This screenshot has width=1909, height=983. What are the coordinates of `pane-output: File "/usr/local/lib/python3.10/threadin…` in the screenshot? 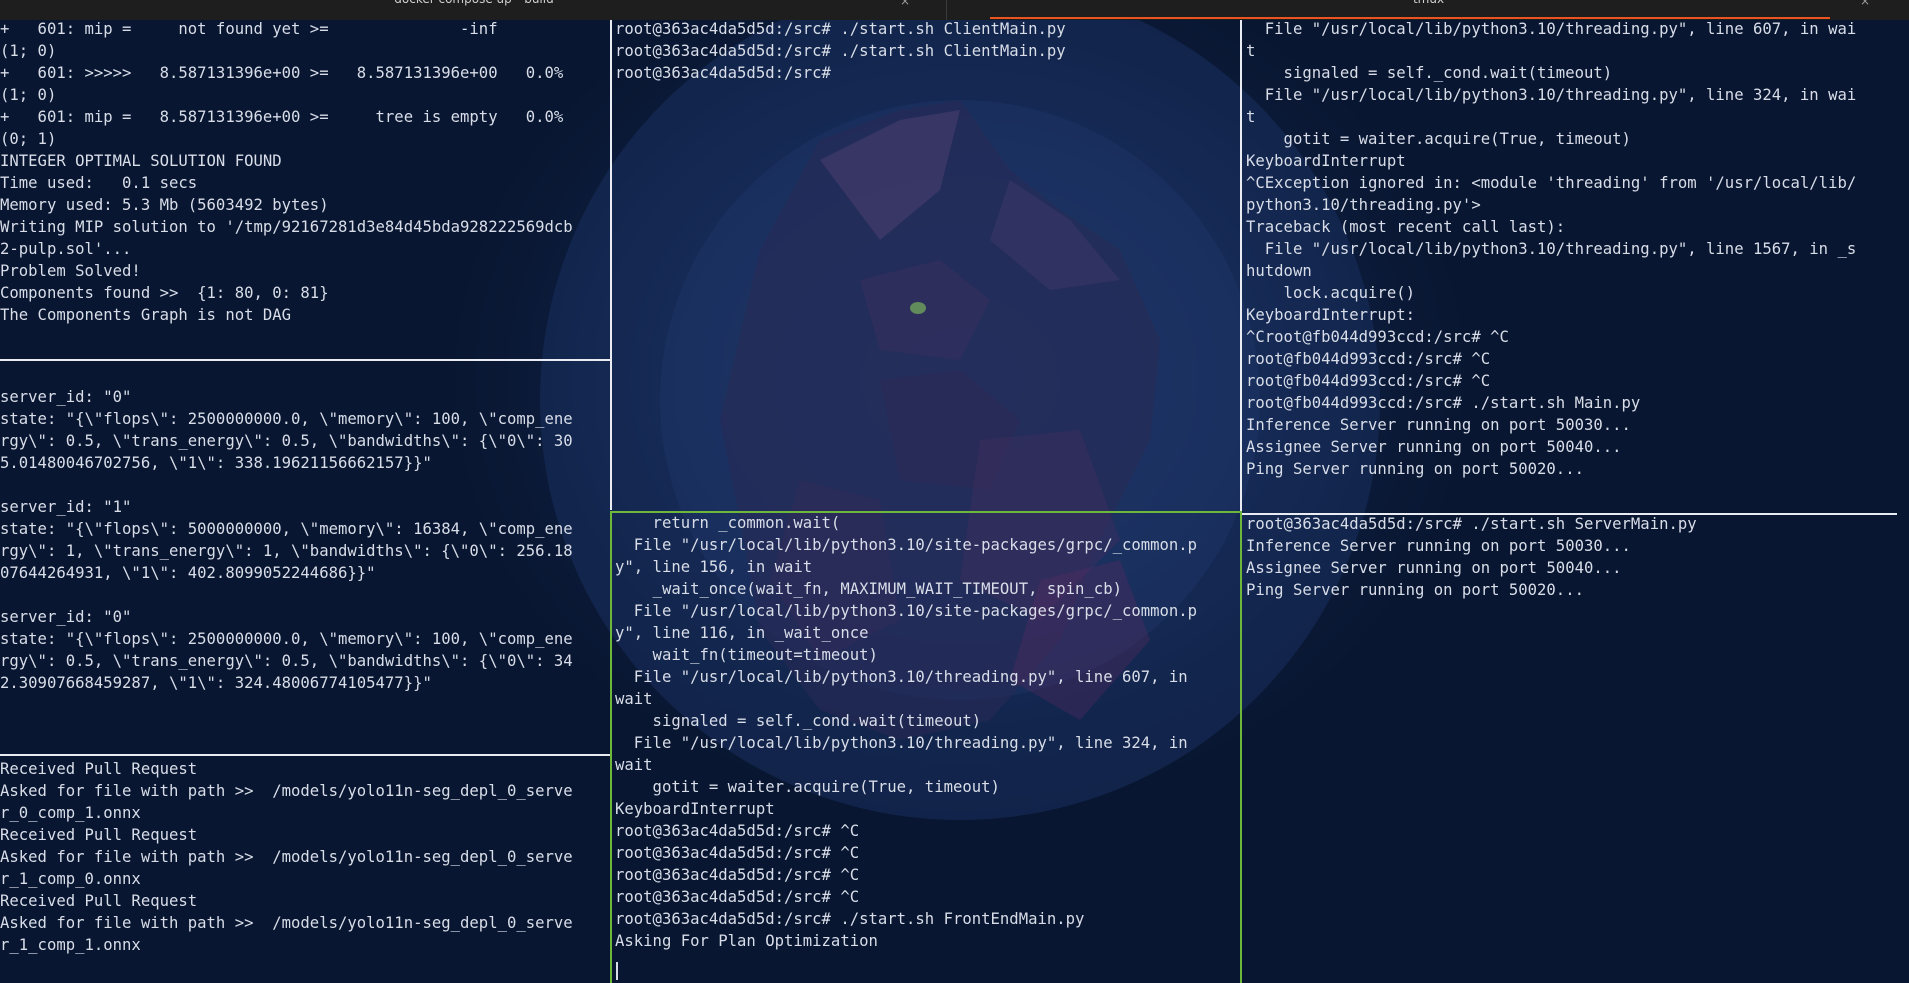 It's located at (1551, 250).